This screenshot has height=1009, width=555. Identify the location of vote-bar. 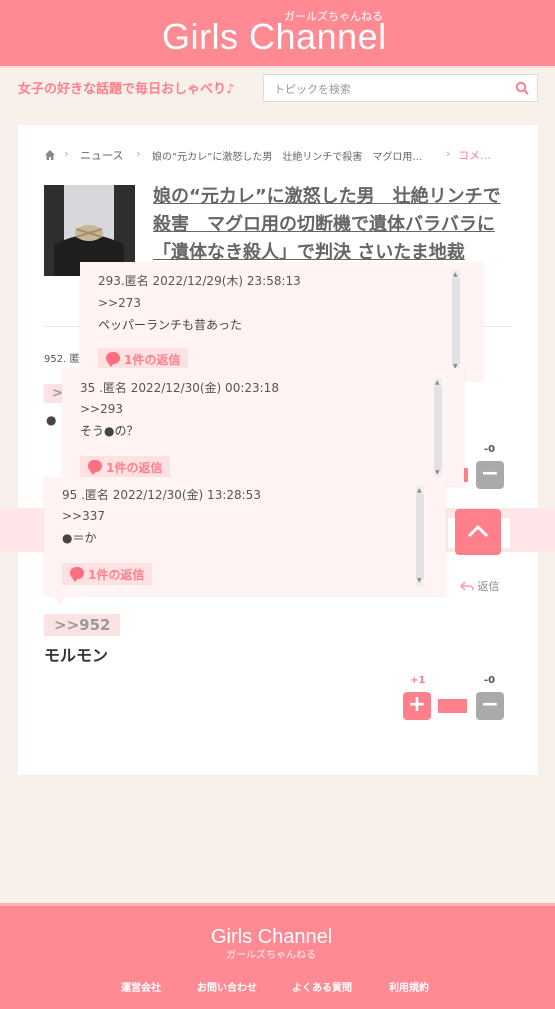
(452, 706).